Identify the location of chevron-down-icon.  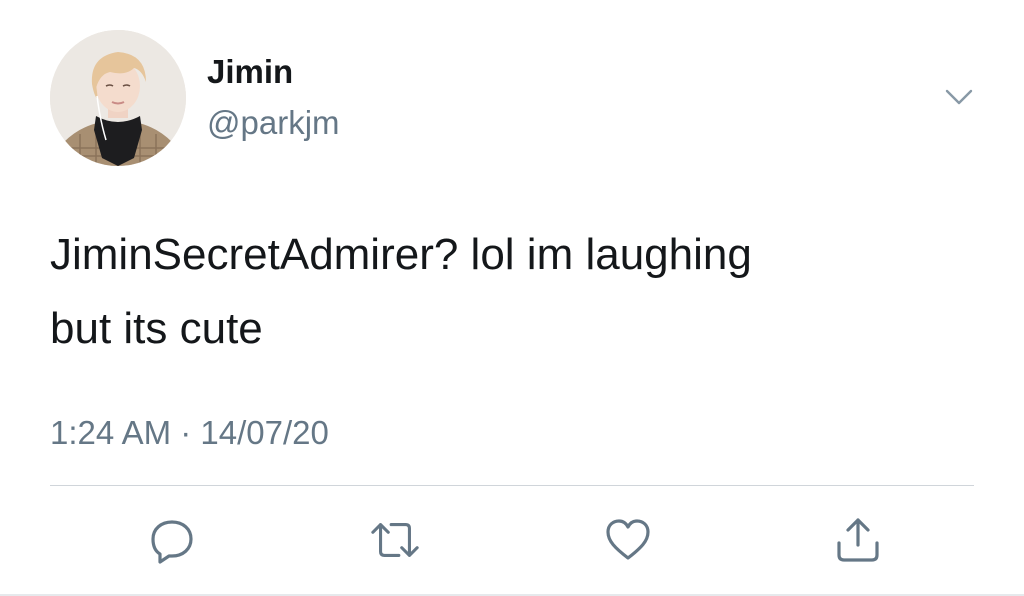
(959, 97).